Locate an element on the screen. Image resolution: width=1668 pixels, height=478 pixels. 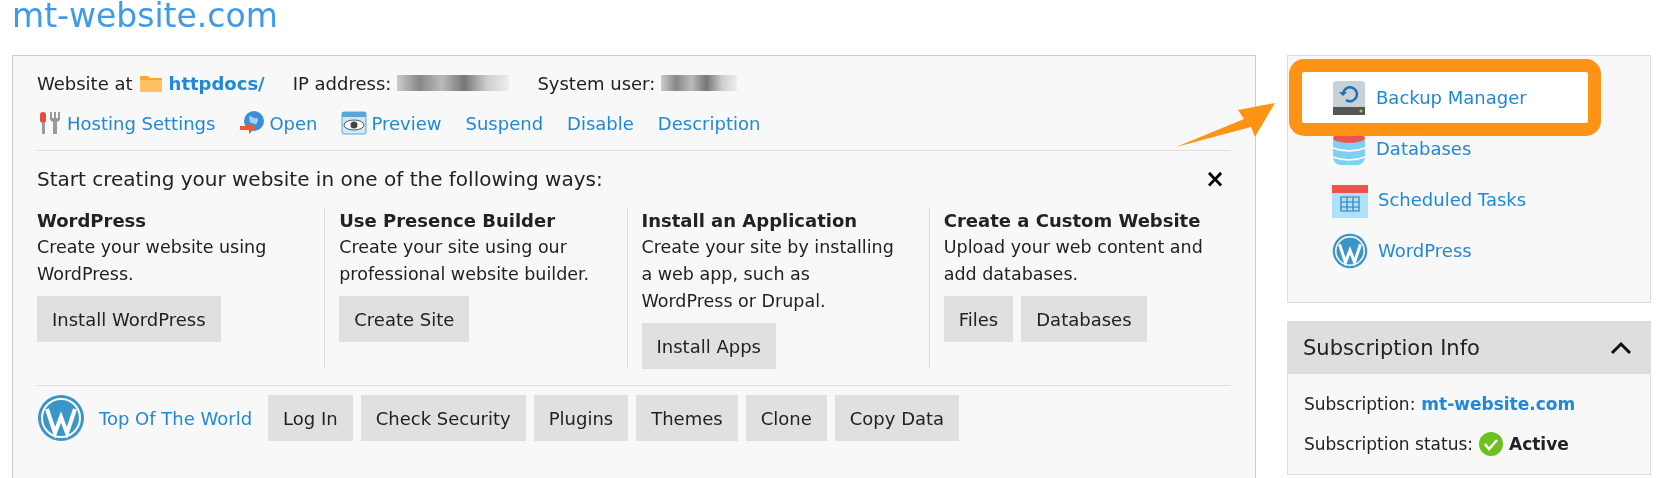
check-circle-icon is located at coordinates (1491, 444).